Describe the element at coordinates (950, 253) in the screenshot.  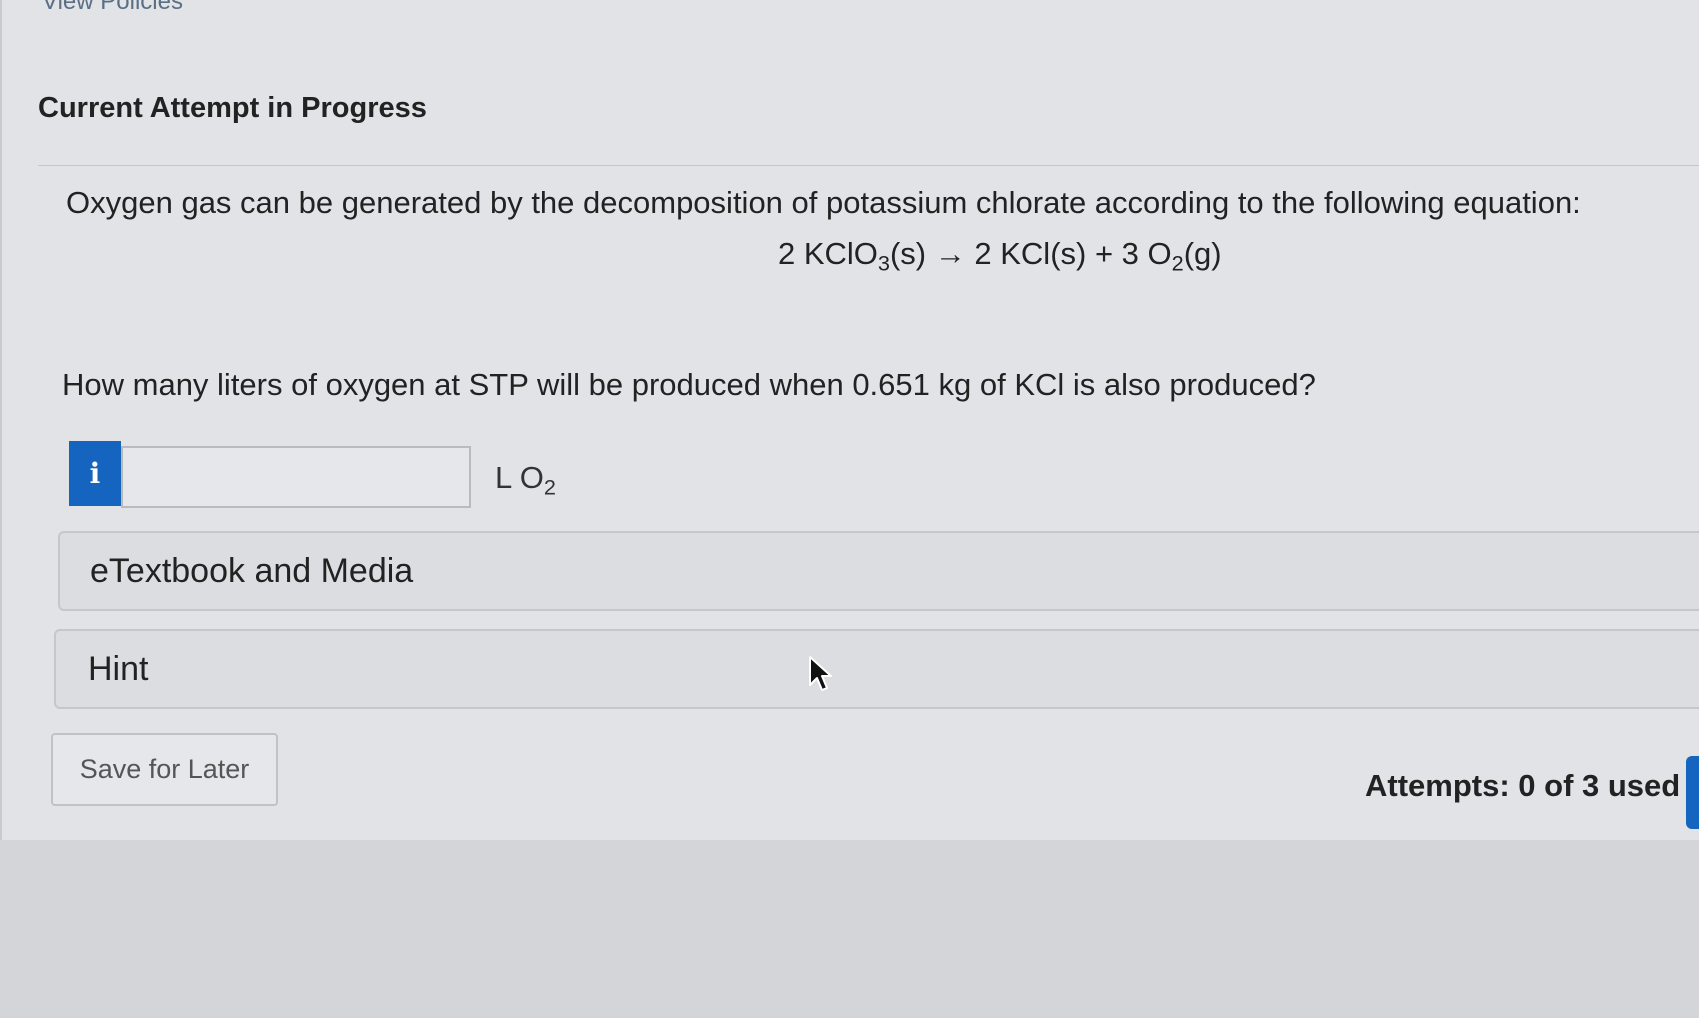
I see `reaction-arrow: →` at that location.